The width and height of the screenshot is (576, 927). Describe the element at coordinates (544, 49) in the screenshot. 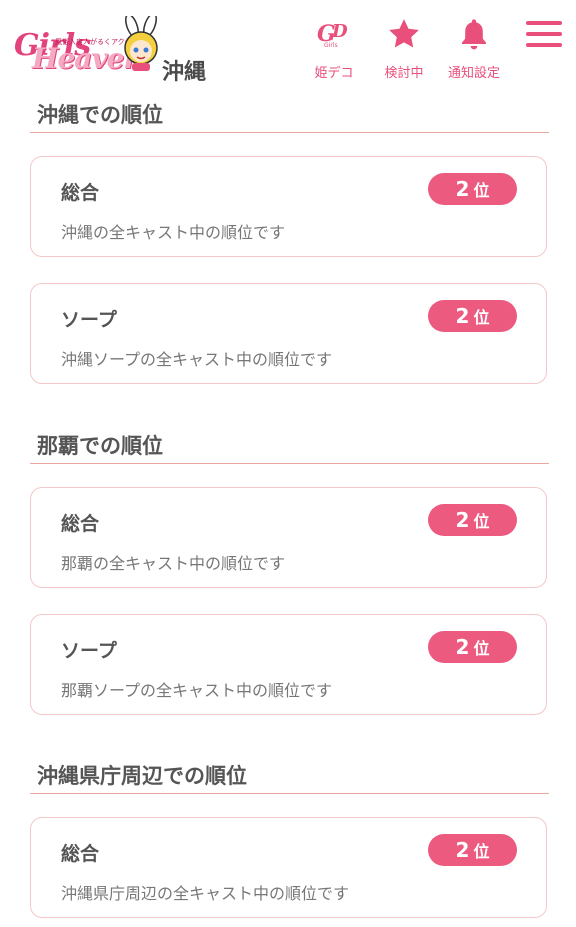

I see `menu-button` at that location.